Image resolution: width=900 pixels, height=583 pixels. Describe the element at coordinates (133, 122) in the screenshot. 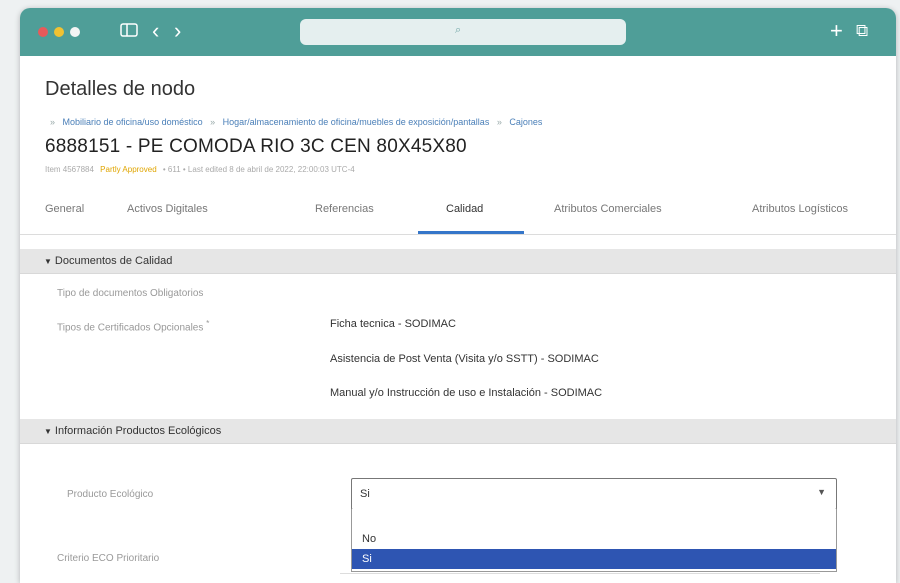

I see `breadcrumb-item-mobiliario: Mobiliario de oficina/uso doméstico` at that location.